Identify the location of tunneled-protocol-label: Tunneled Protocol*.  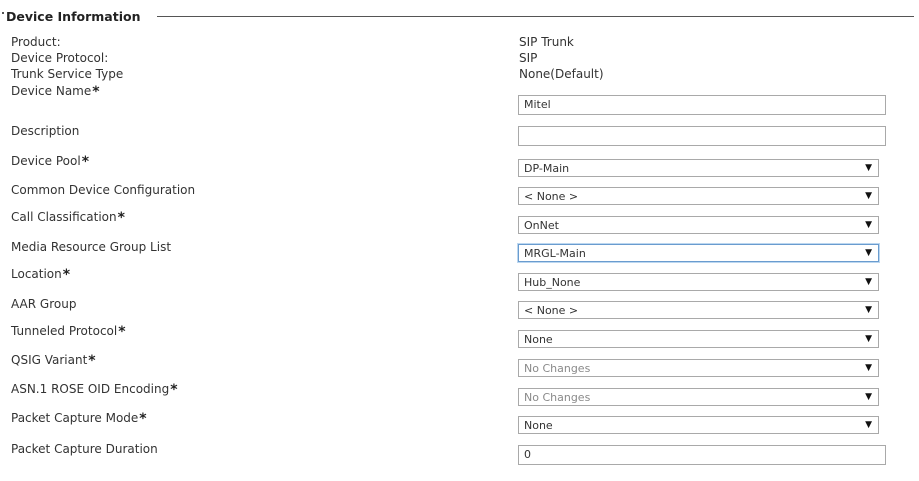
(68, 331).